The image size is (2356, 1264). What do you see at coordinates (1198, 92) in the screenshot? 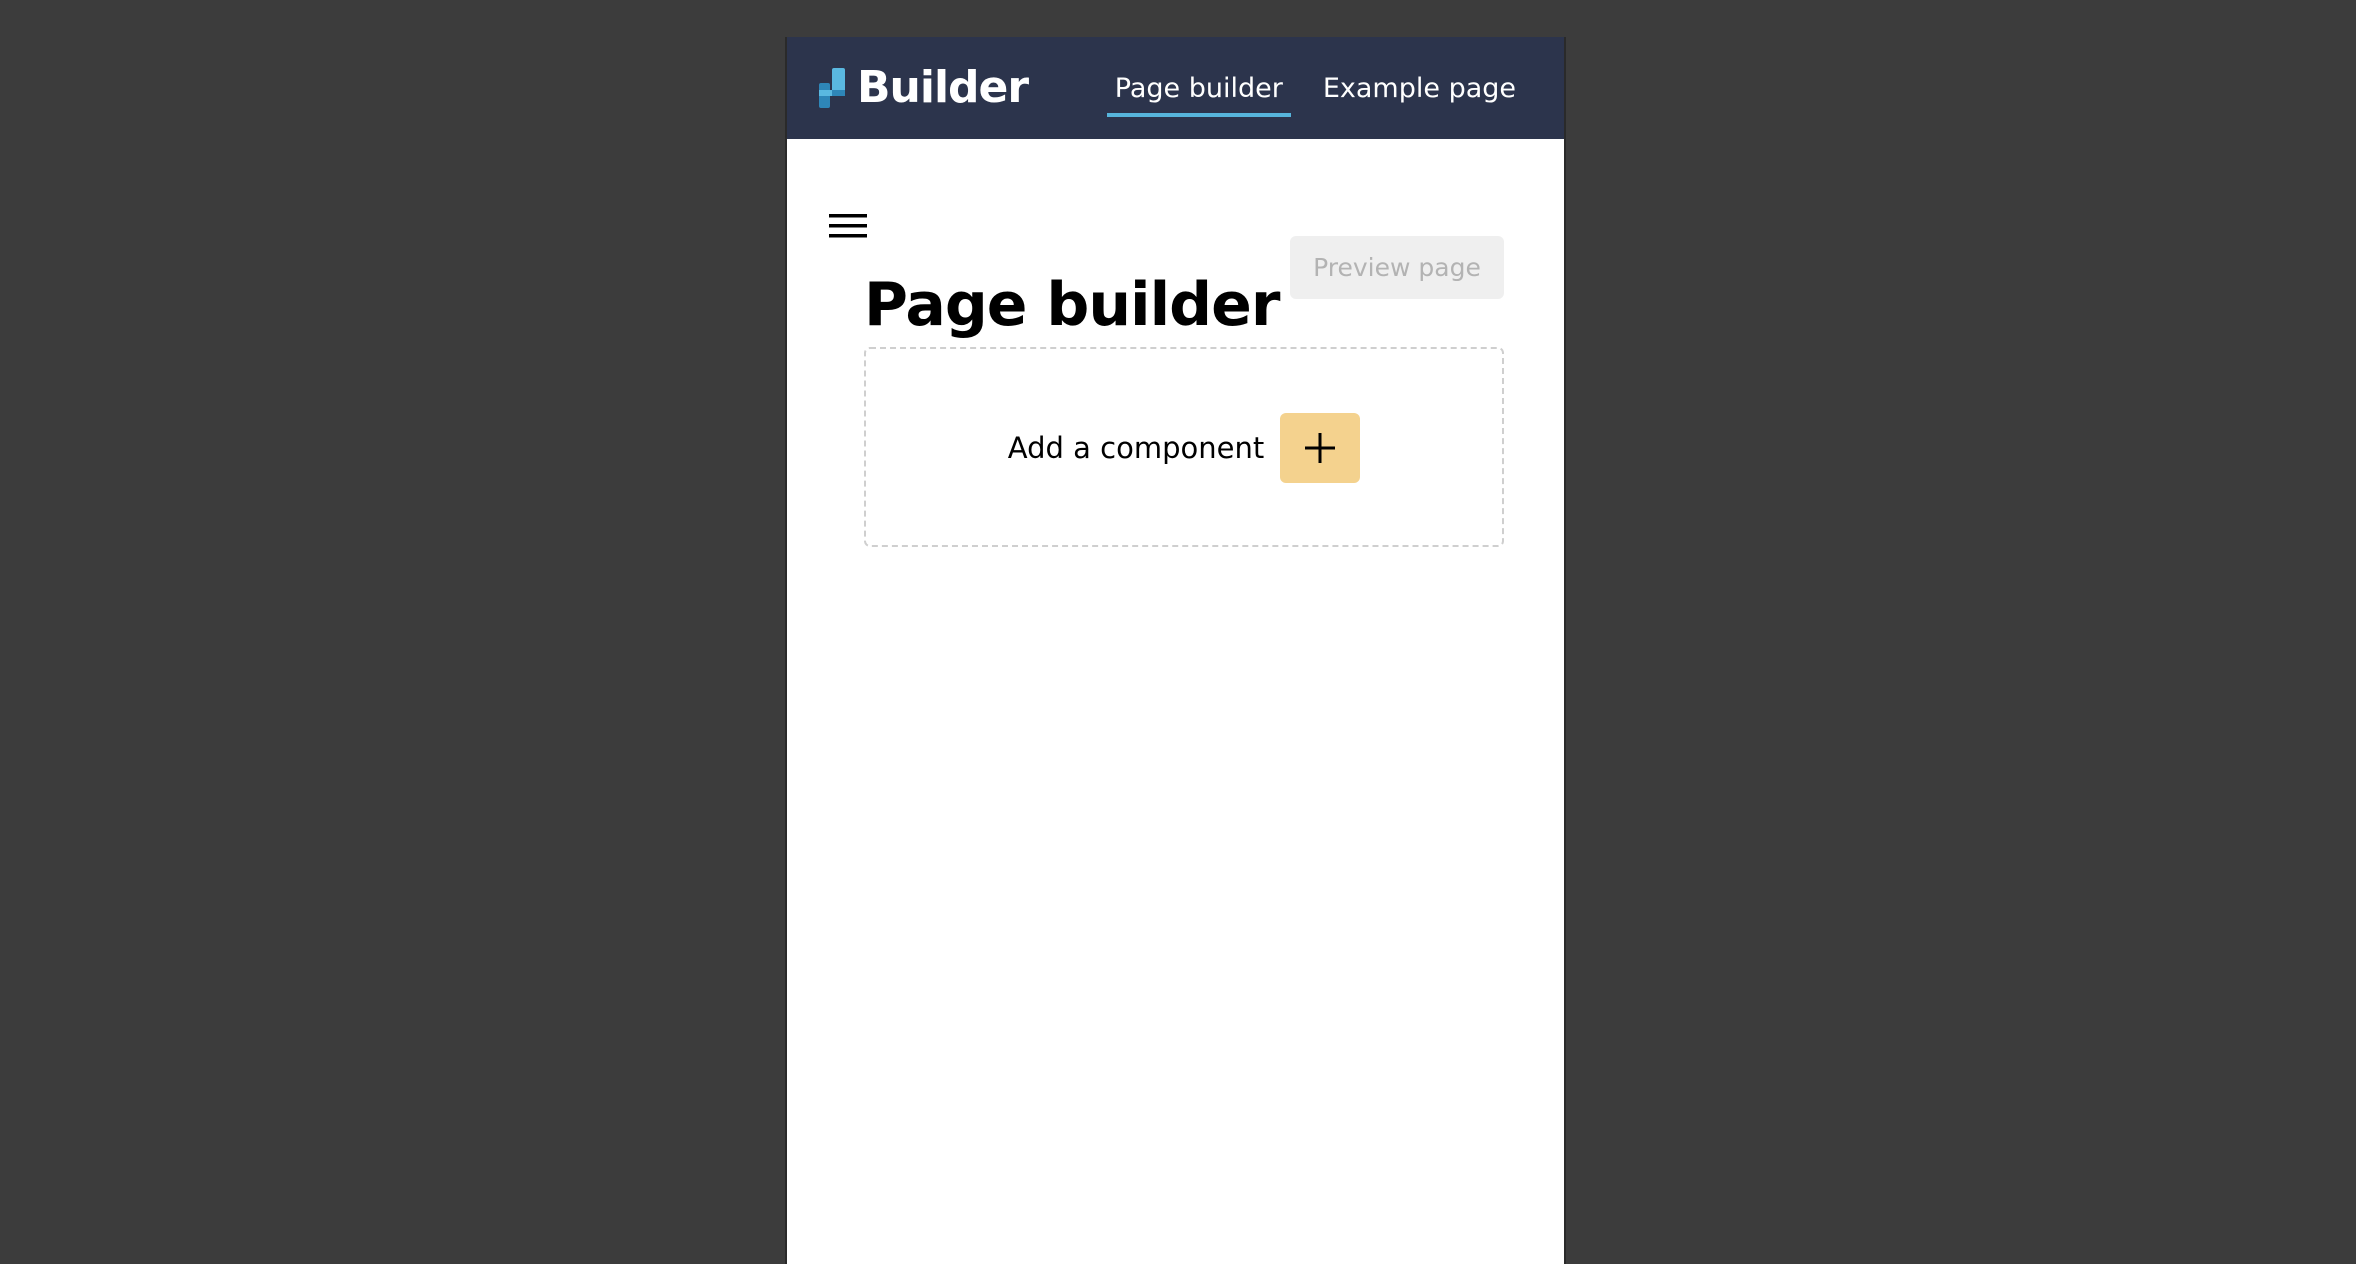
I see `nav-link-page-builder: Page builder` at bounding box center [1198, 92].